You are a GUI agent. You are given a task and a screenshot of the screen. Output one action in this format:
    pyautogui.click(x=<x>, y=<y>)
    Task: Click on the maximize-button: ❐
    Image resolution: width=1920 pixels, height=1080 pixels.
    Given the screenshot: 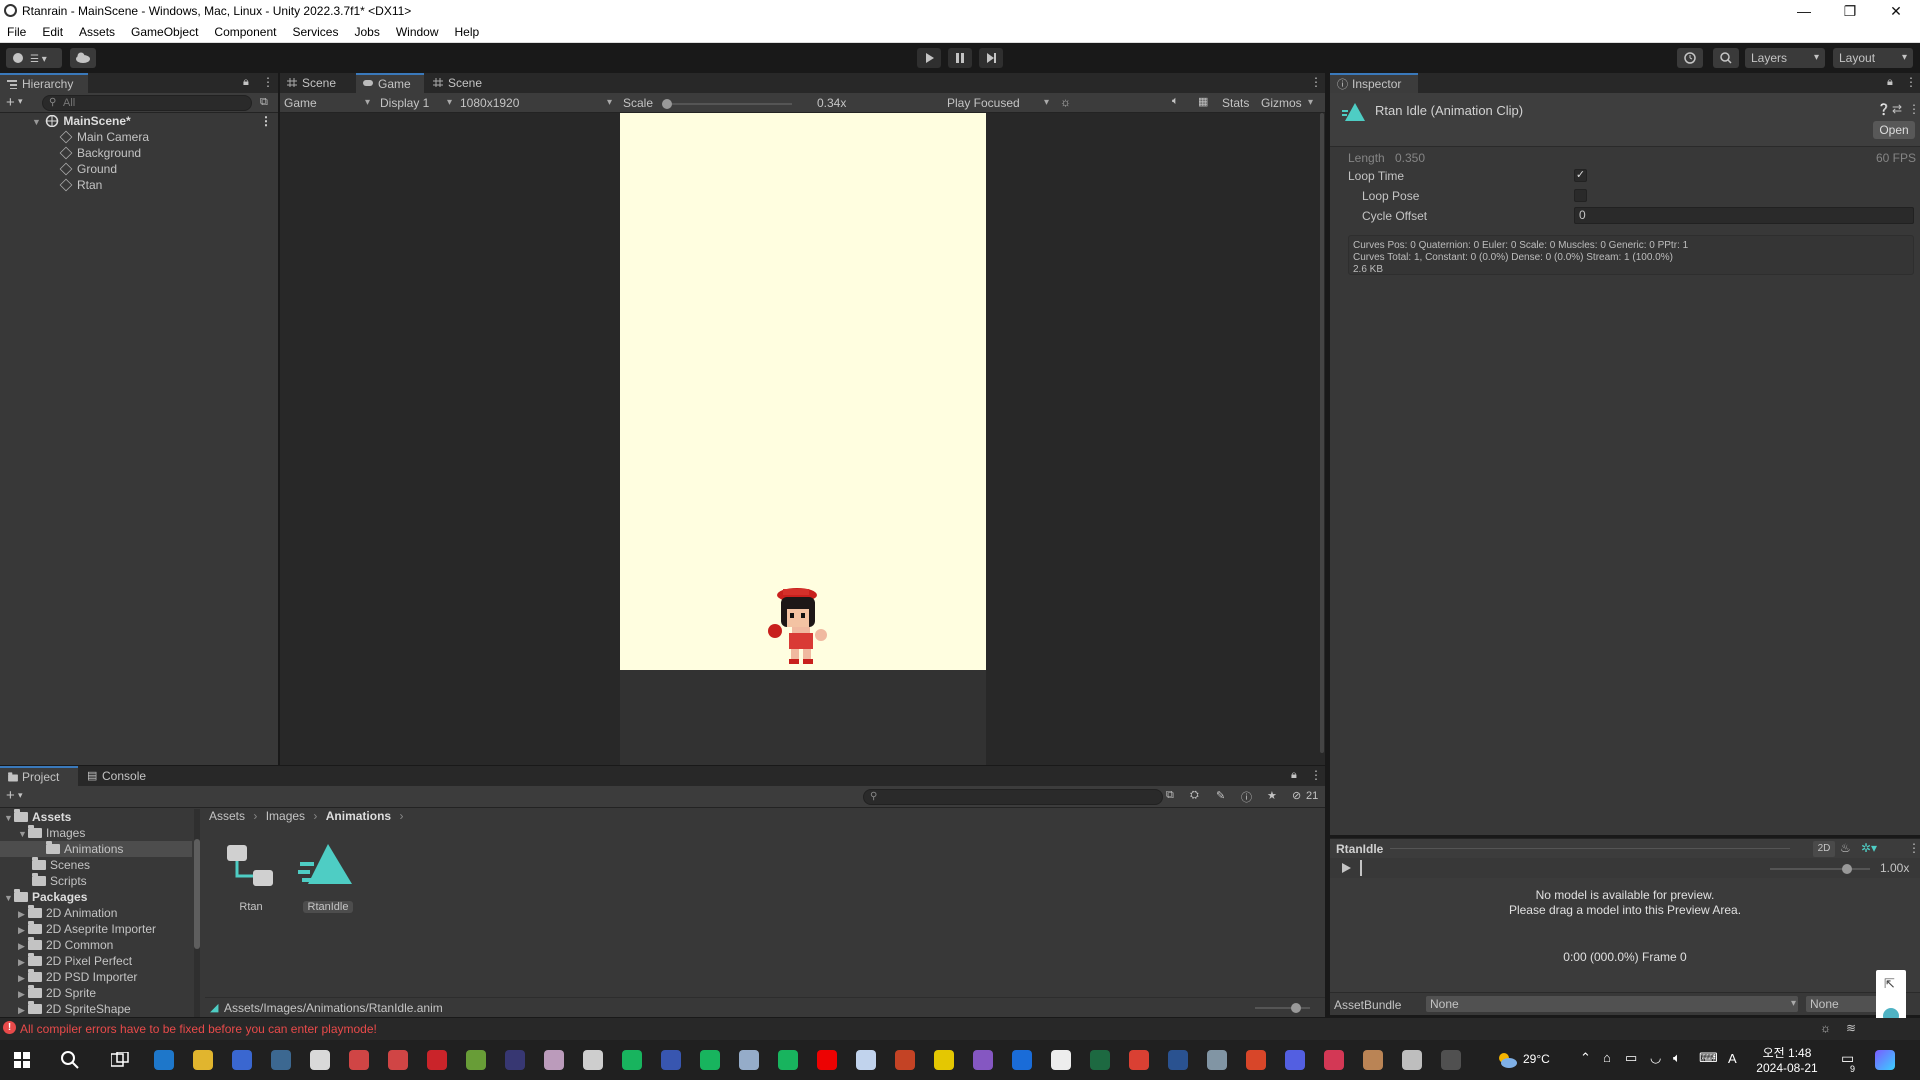 What is the action you would take?
    pyautogui.click(x=1850, y=11)
    